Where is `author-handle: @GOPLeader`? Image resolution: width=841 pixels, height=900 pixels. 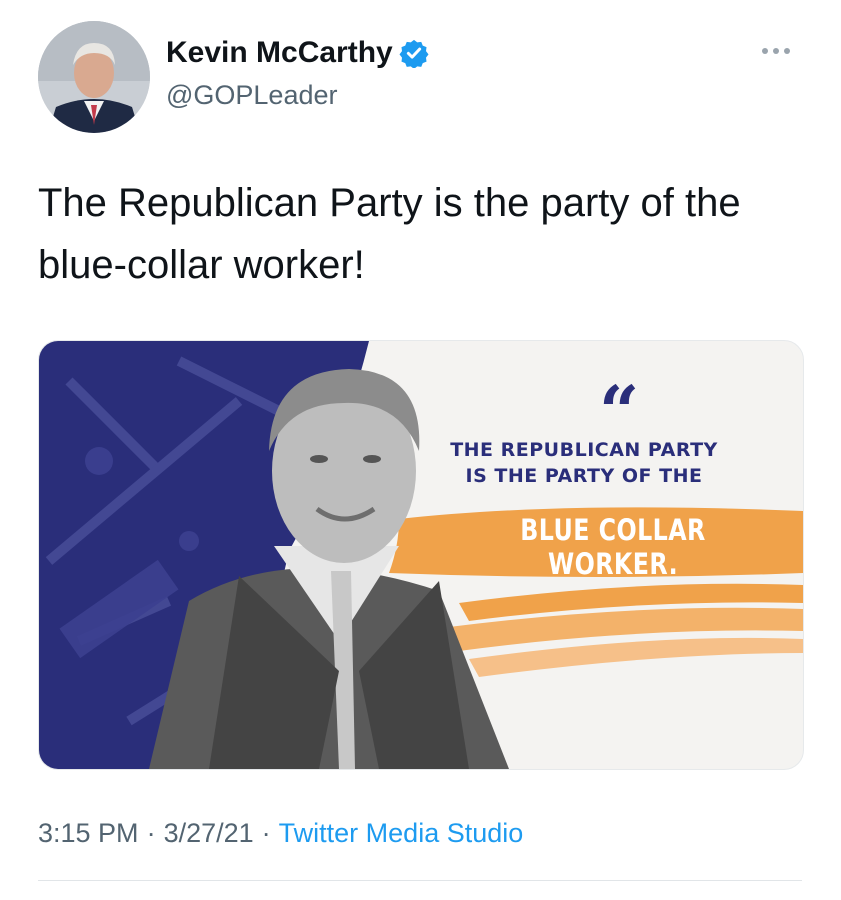 author-handle: @GOPLeader is located at coordinates (252, 95).